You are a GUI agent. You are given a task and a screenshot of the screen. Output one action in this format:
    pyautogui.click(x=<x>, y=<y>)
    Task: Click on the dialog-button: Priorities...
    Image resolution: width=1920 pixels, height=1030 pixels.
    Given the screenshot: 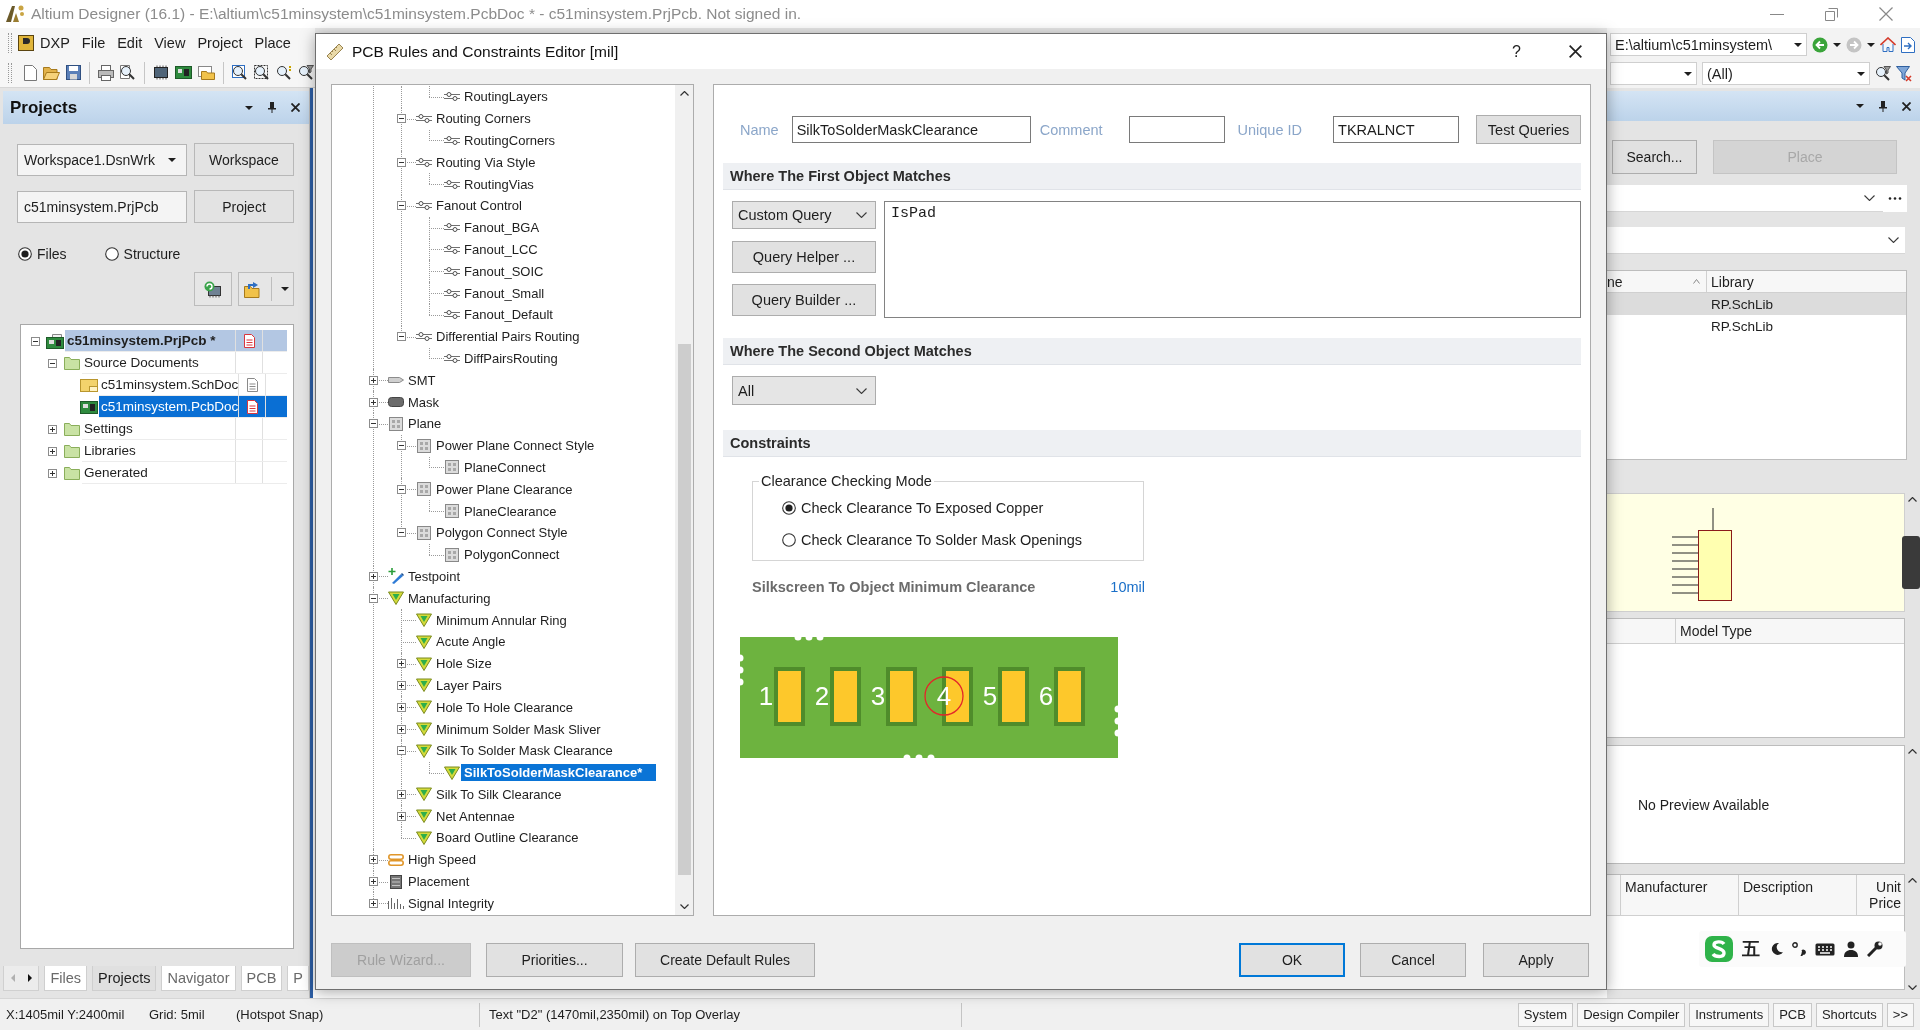 What is the action you would take?
    pyautogui.click(x=554, y=960)
    